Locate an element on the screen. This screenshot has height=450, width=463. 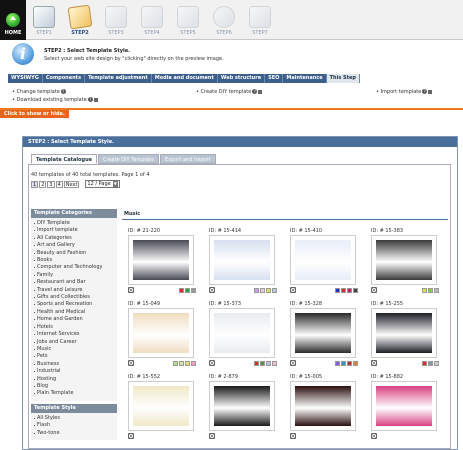
step-3: STEP3 is located at coordinates (116, 19).